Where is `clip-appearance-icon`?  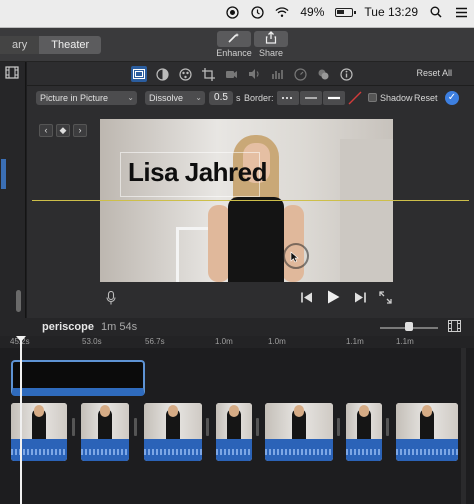
clip-appearance-icon is located at coordinates (454, 327).